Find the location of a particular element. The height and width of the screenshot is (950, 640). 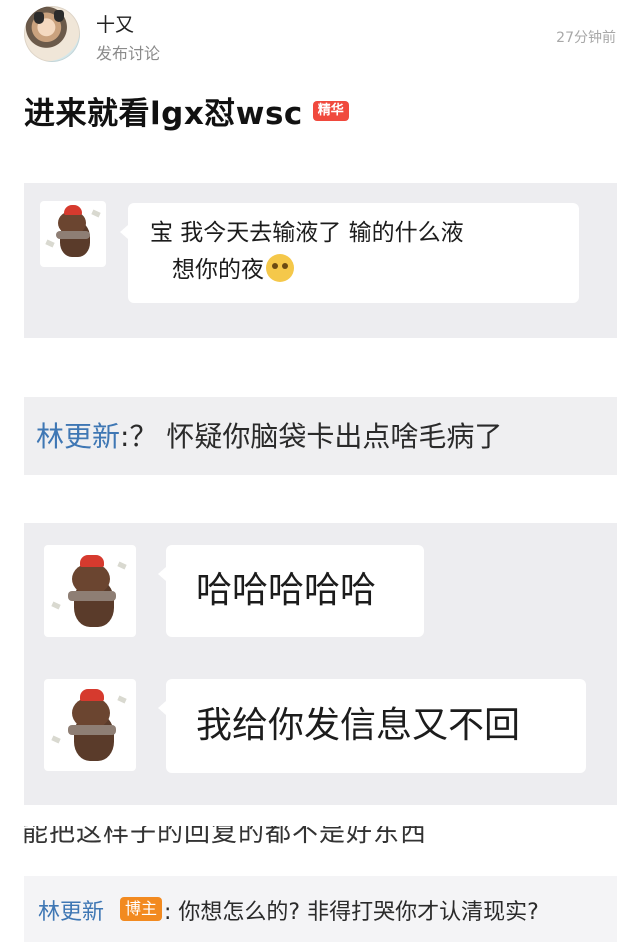

crying-emoji-icon is located at coordinates (280, 268).